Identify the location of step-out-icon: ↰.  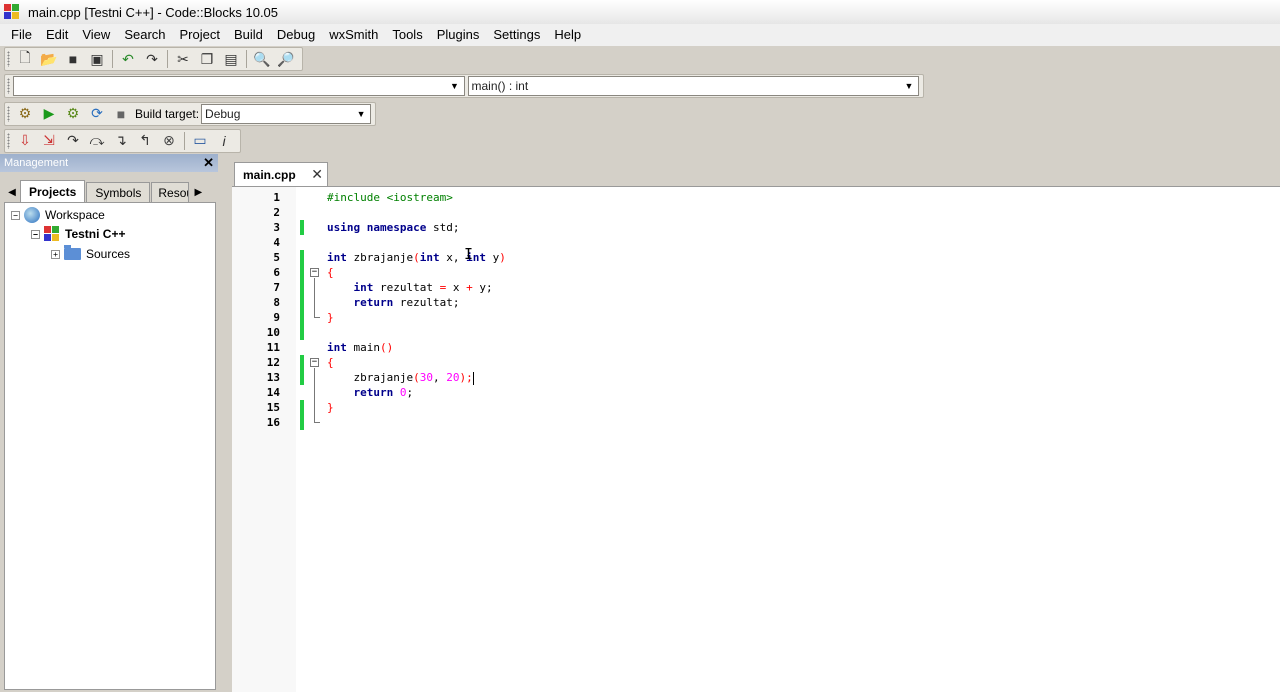
(145, 141).